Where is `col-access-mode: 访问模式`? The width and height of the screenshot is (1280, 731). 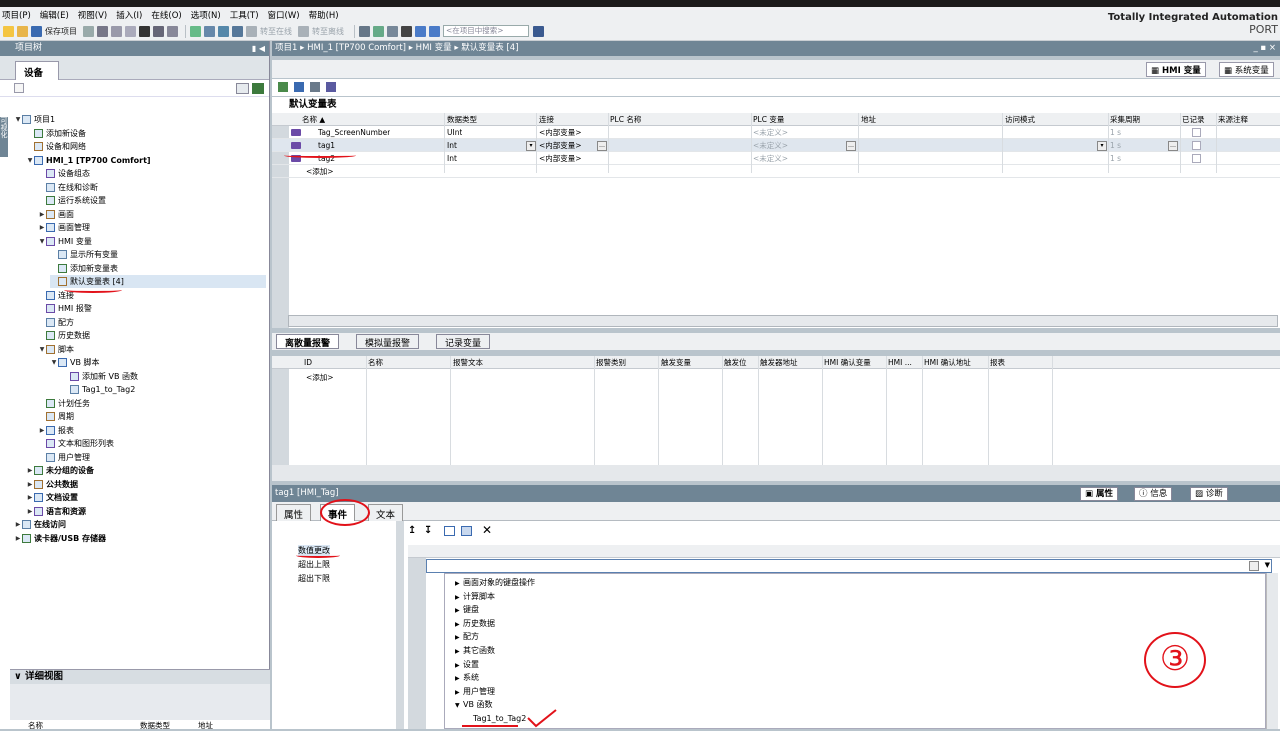 col-access-mode: 访问模式 is located at coordinates (1020, 119).